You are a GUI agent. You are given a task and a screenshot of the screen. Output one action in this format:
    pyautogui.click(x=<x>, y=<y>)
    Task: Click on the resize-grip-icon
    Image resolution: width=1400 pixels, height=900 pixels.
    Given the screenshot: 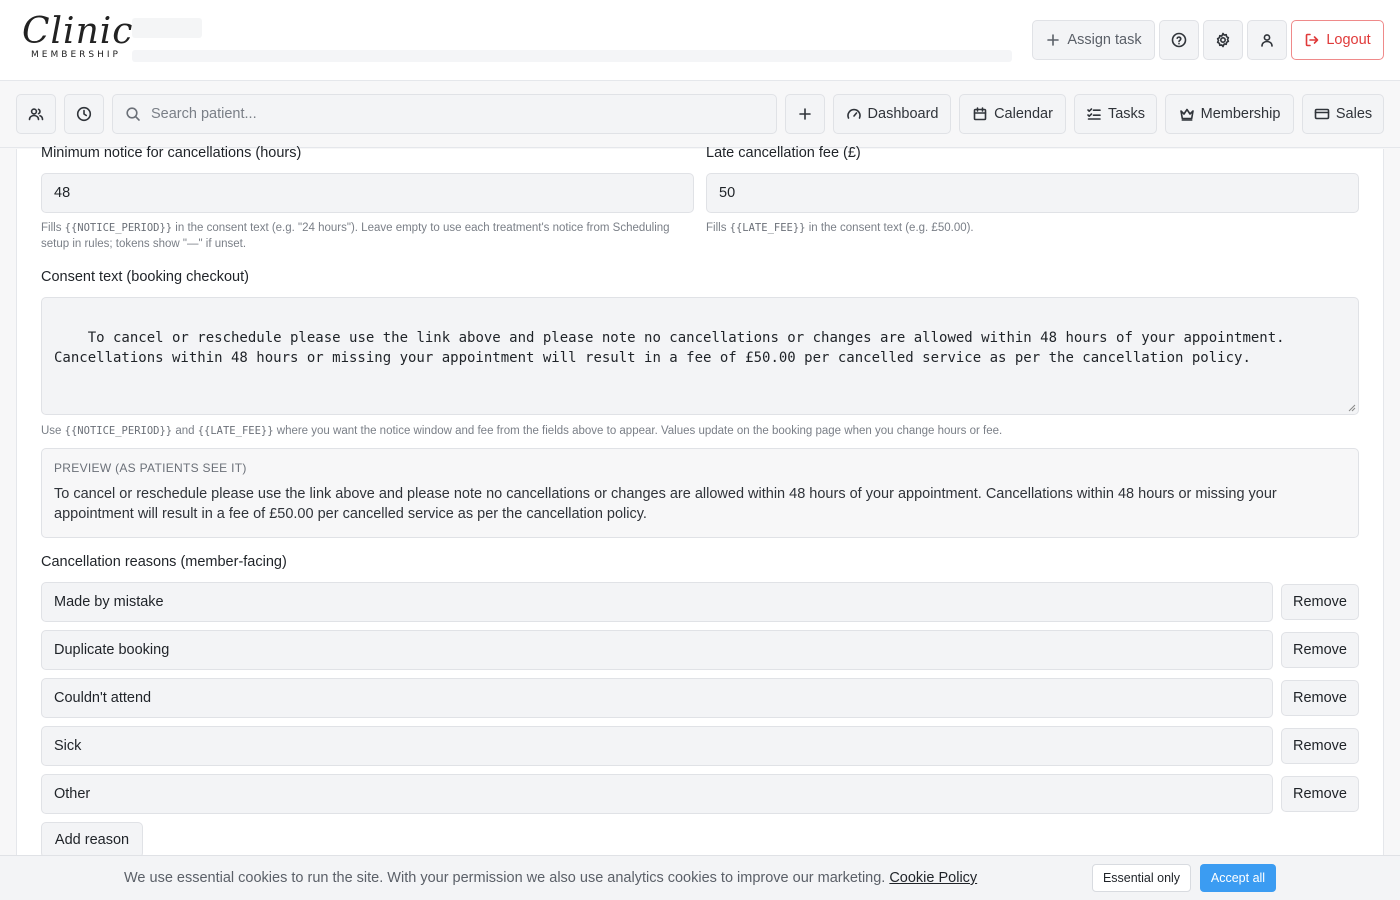 What is the action you would take?
    pyautogui.click(x=1352, y=408)
    